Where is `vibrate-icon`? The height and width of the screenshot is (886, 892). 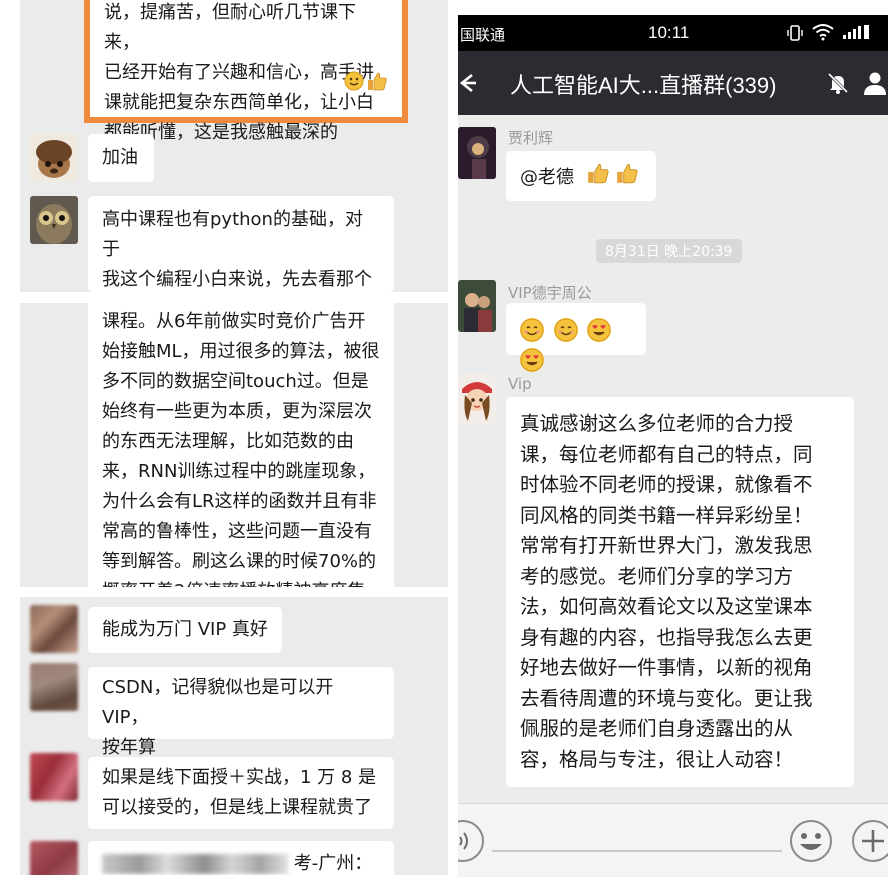
vibrate-icon is located at coordinates (795, 35).